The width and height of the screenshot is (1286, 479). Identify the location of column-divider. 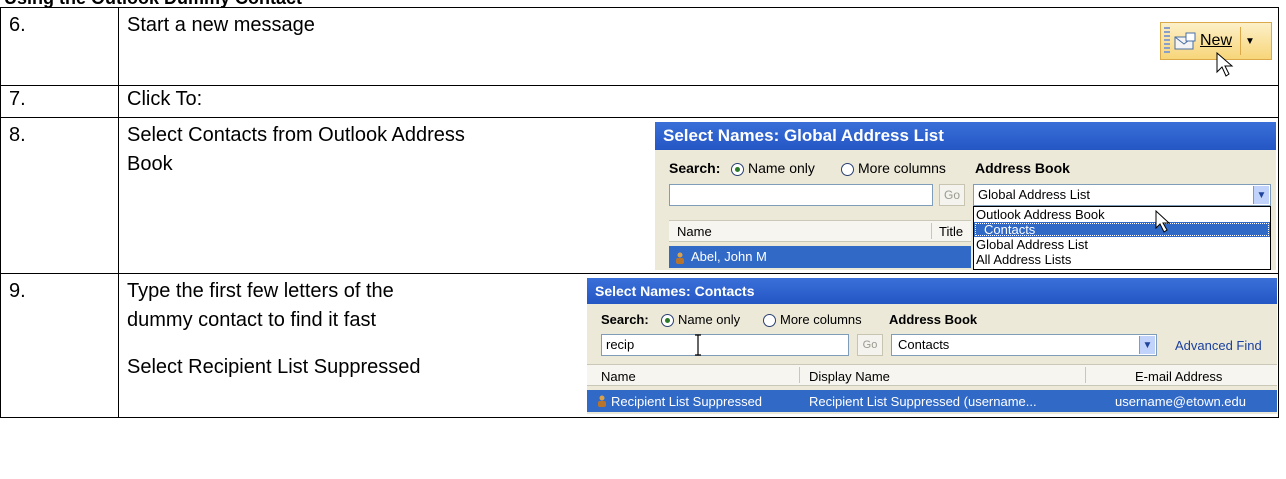
(931, 231).